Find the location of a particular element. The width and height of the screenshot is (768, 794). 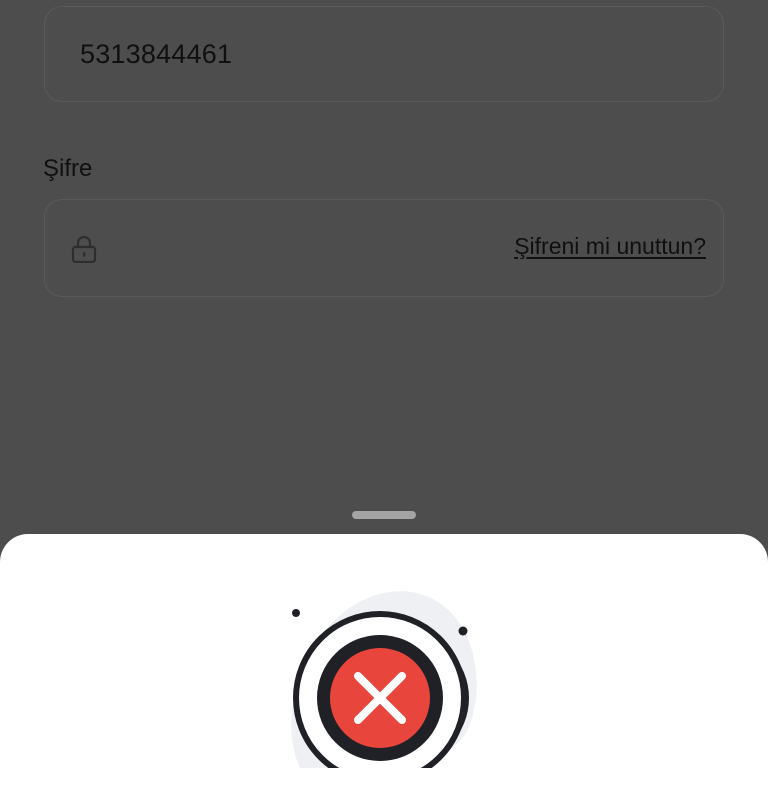

decor-dot-left is located at coordinates (296, 613).